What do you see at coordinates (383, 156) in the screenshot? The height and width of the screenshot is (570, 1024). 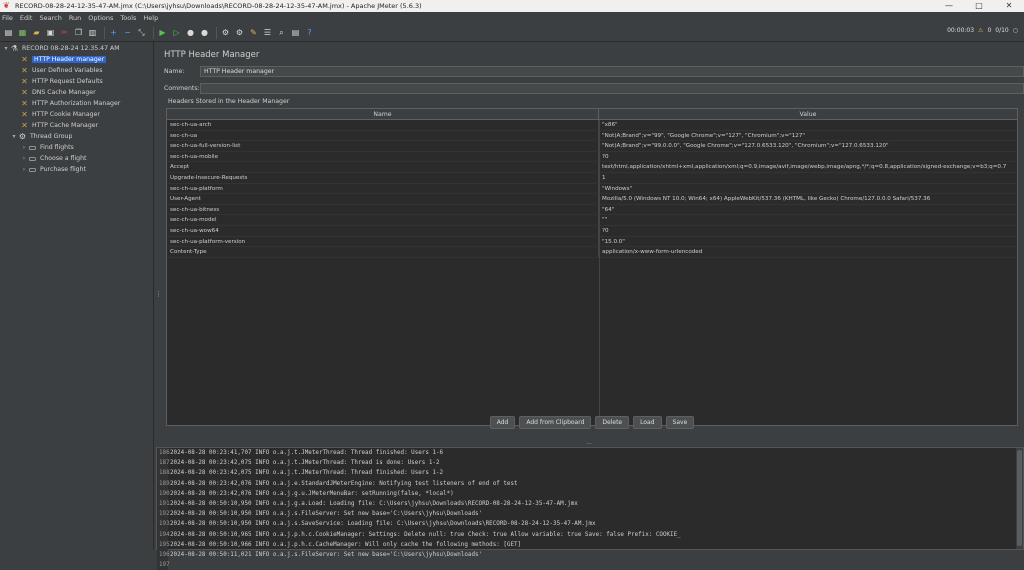 I see `header-name-cell: sec-ch-ua-mobile` at bounding box center [383, 156].